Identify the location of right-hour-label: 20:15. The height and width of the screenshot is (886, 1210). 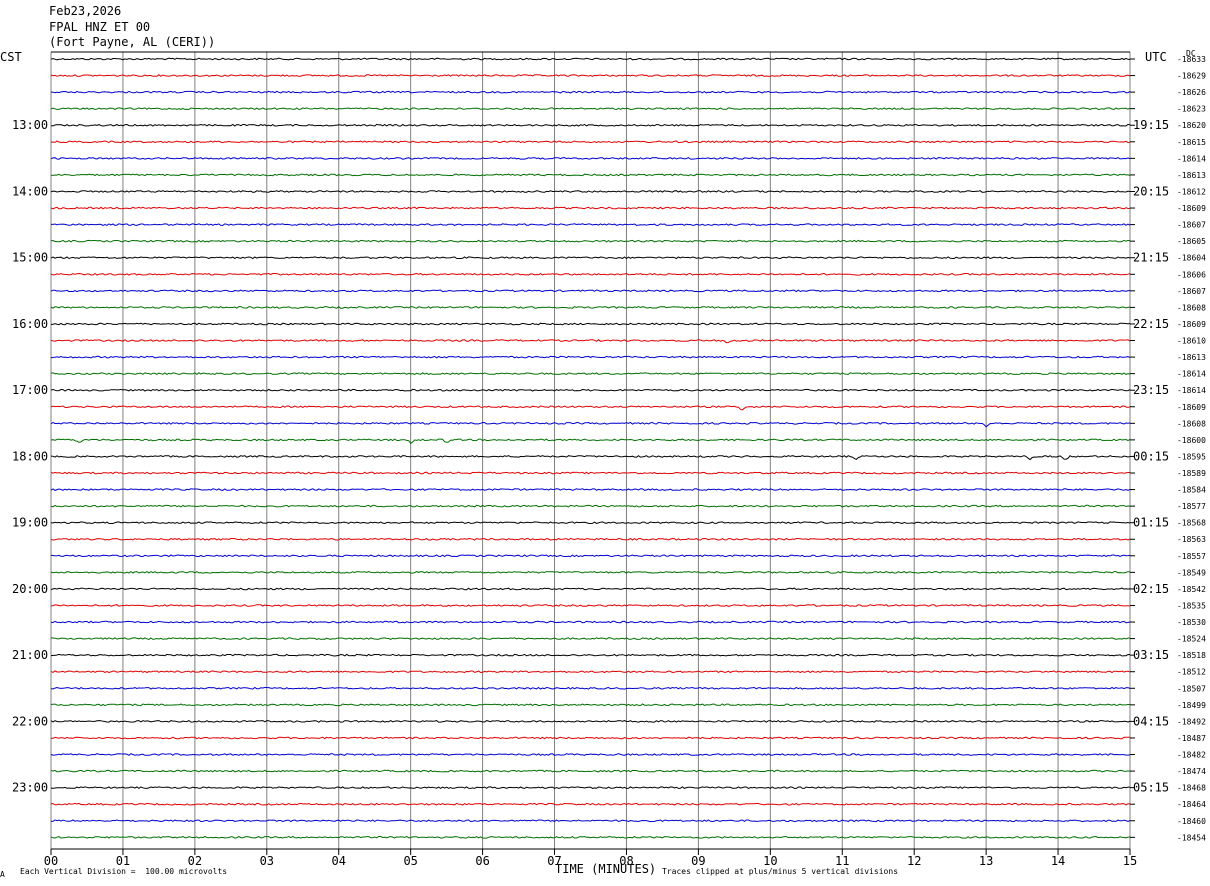
(1151, 191).